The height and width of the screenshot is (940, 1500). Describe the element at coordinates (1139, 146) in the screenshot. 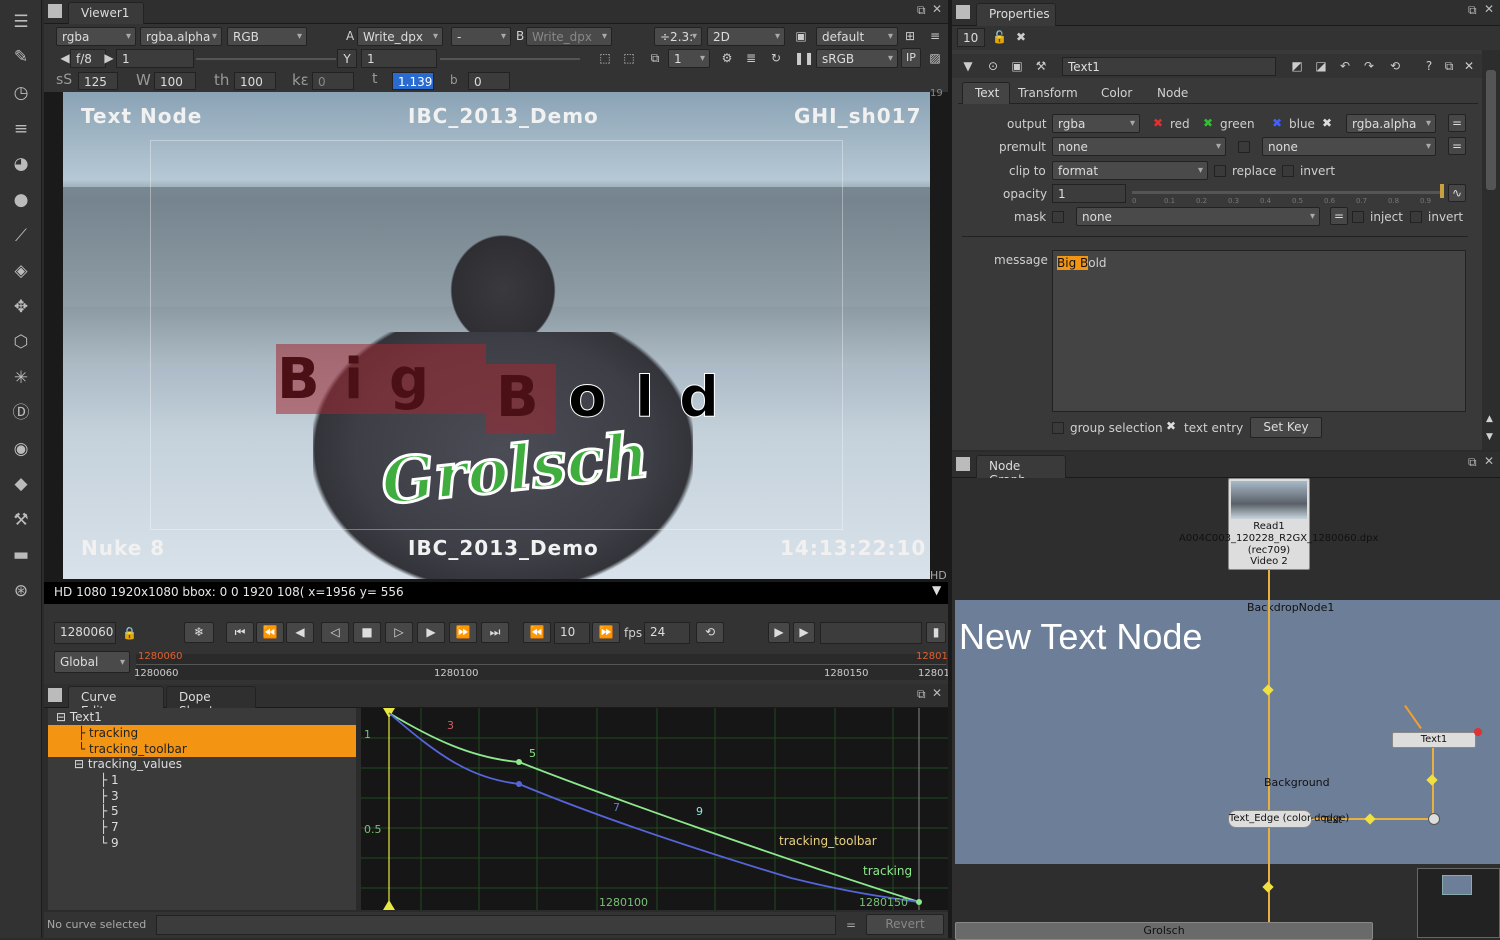

I see `premult-dropdown: none` at that location.